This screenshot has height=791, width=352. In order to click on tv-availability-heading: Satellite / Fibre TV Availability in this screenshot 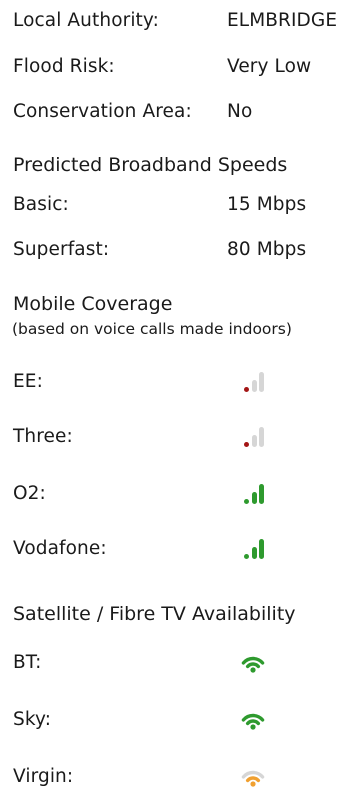, I will do `click(154, 614)`.